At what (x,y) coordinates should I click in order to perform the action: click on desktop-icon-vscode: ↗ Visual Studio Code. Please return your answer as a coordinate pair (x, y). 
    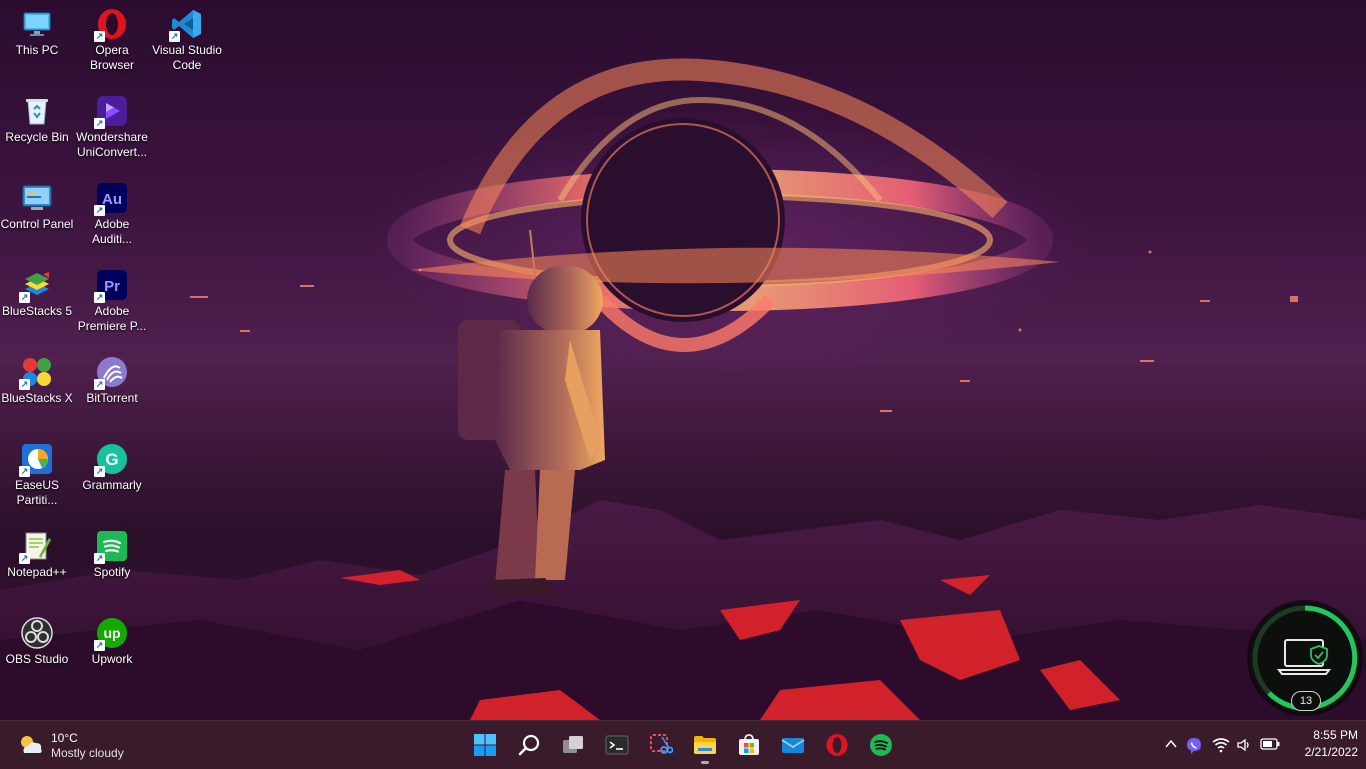
    Looking at the image, I should click on (187, 37).